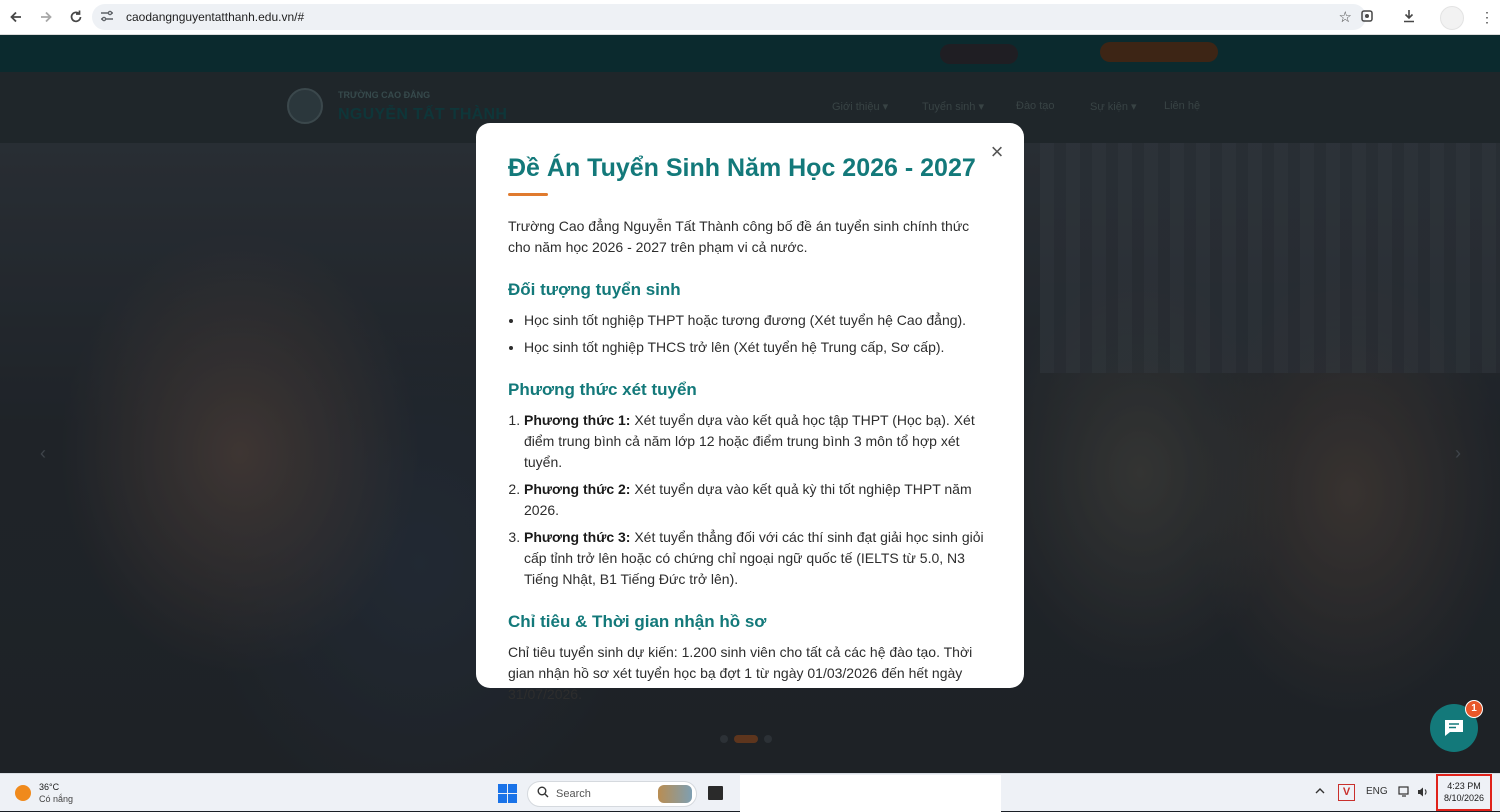  Describe the element at coordinates (109, 17) in the screenshot. I see `site-settings-icon` at that location.